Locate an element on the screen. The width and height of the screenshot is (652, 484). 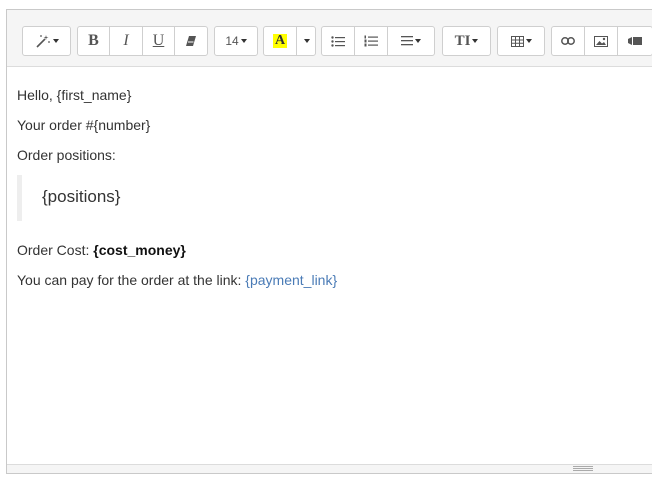
color-dropdown-button is located at coordinates (306, 41).